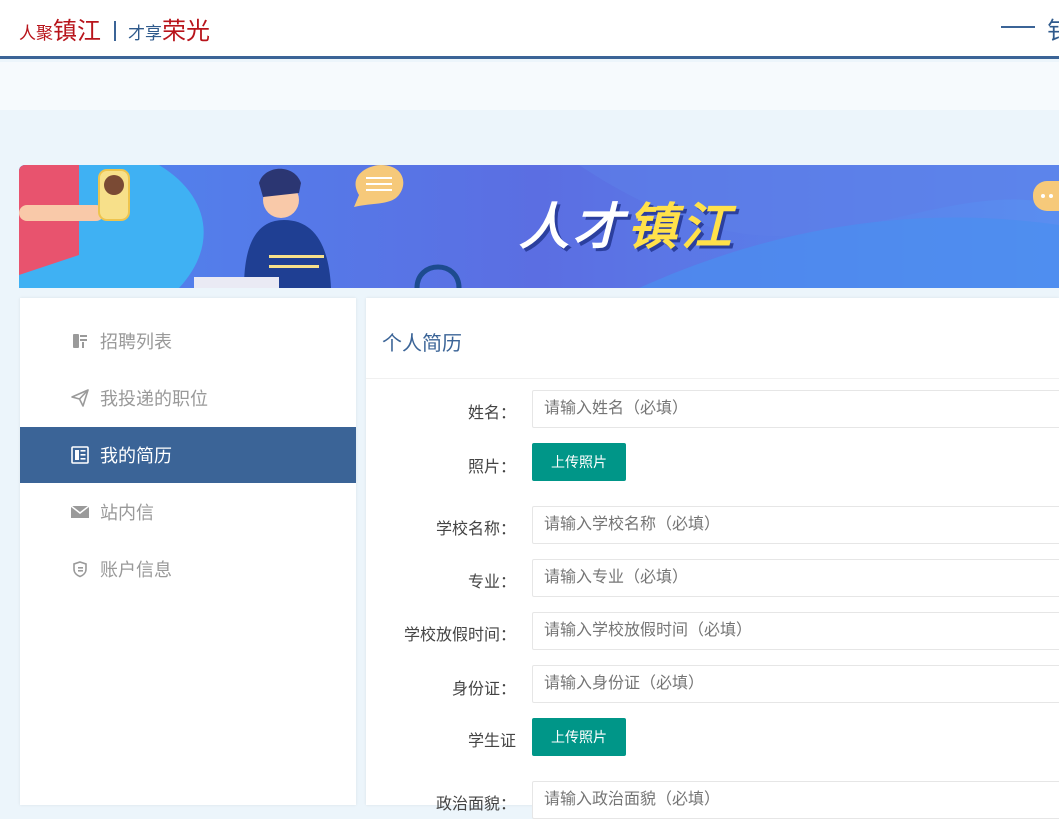 This screenshot has height=819, width=1059. I want to click on student-card-label: 学生证, so click(491, 741).